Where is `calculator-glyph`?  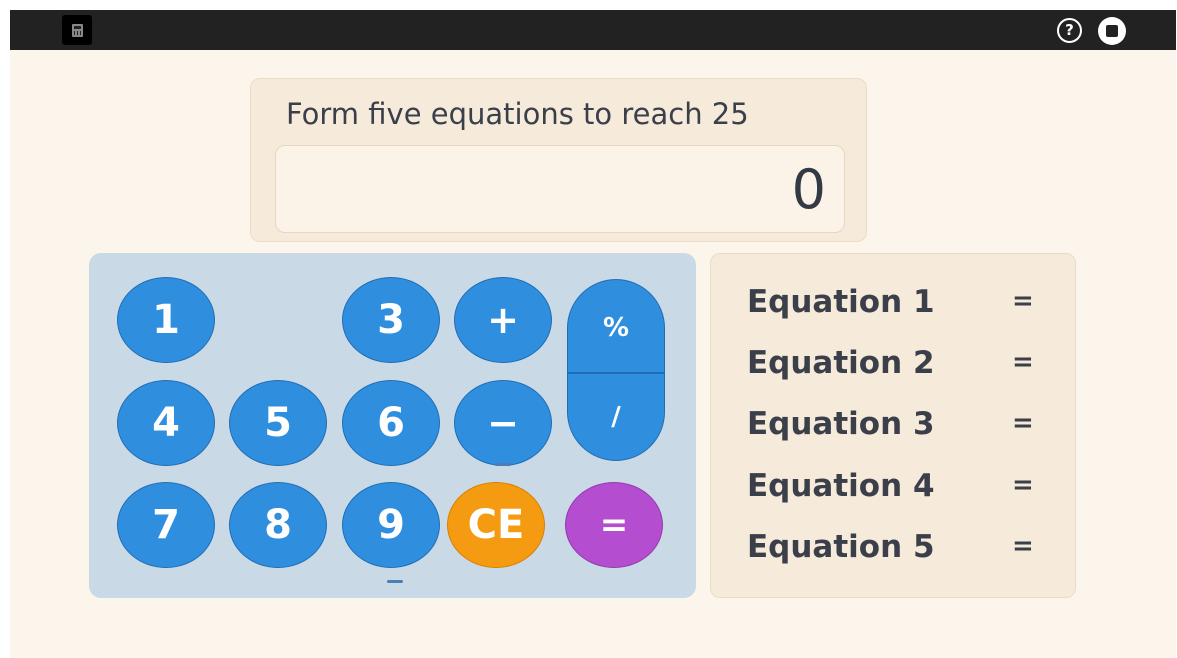
calculator-glyph is located at coordinates (77, 30).